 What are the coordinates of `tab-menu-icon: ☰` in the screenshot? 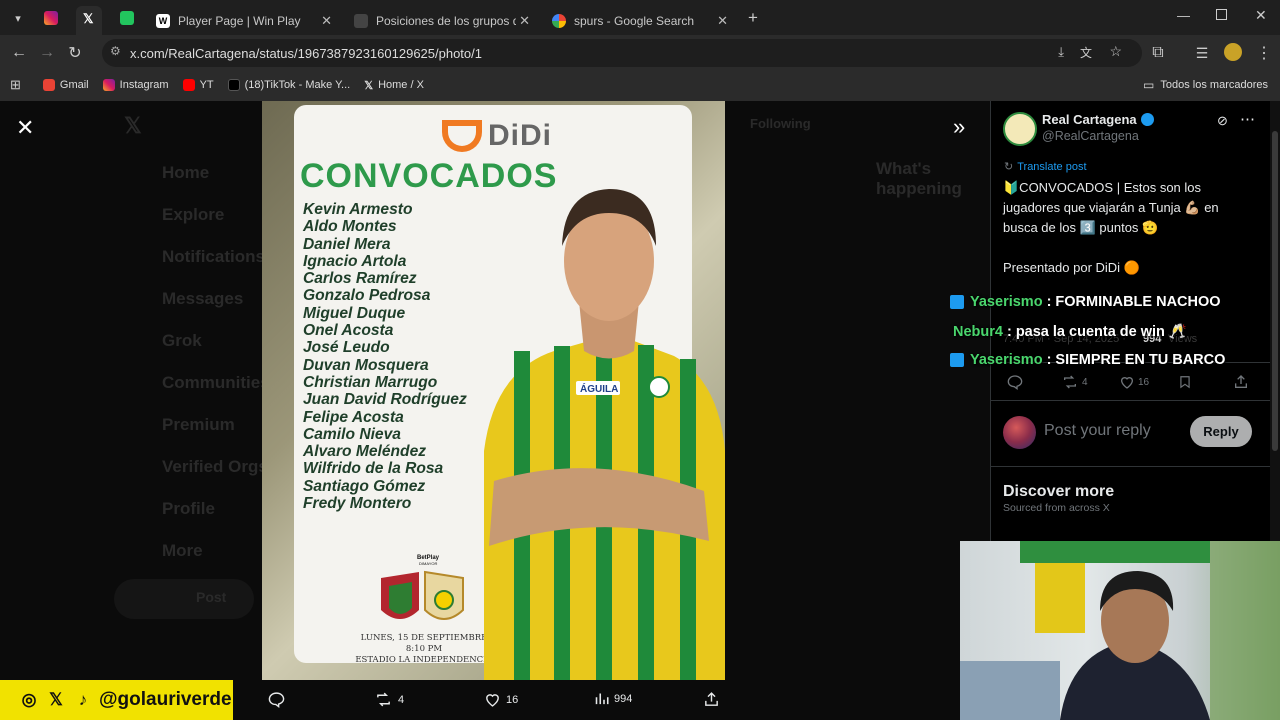 It's located at (1202, 53).